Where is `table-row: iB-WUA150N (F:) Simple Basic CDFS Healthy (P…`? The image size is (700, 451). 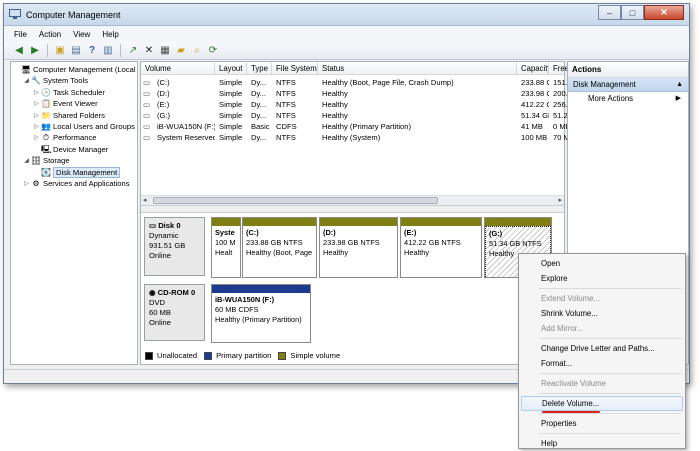 table-row: iB-WUA150N (F:) Simple Basic CDFS Healthy (P… is located at coordinates (356, 126).